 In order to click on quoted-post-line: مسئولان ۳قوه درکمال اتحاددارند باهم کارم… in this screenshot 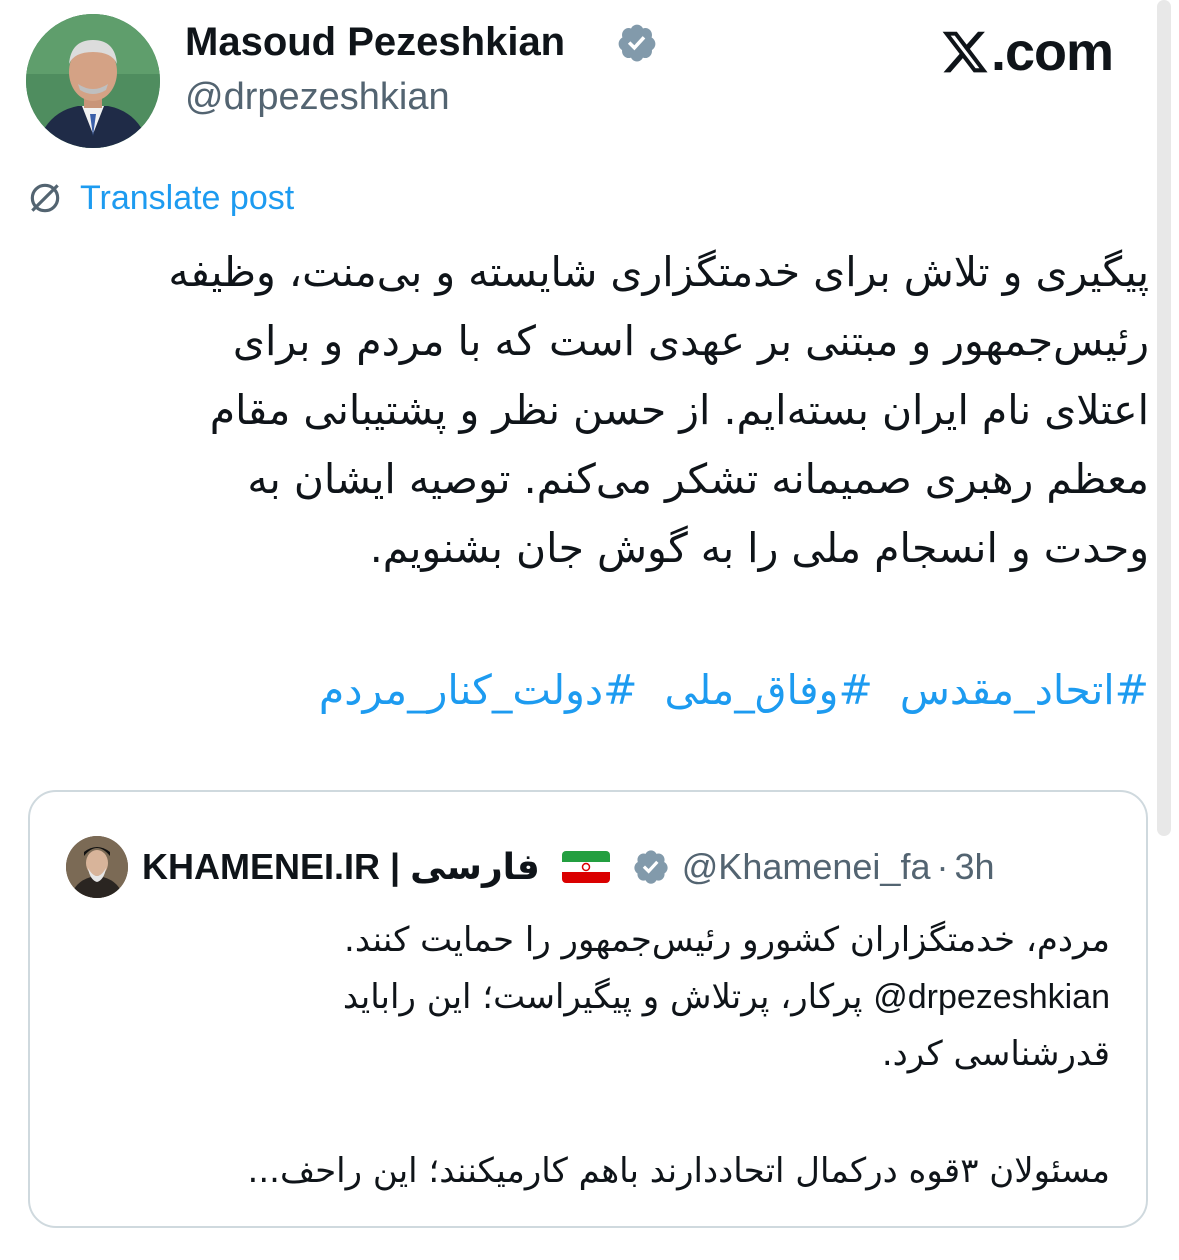, I will do `click(678, 1171)`.